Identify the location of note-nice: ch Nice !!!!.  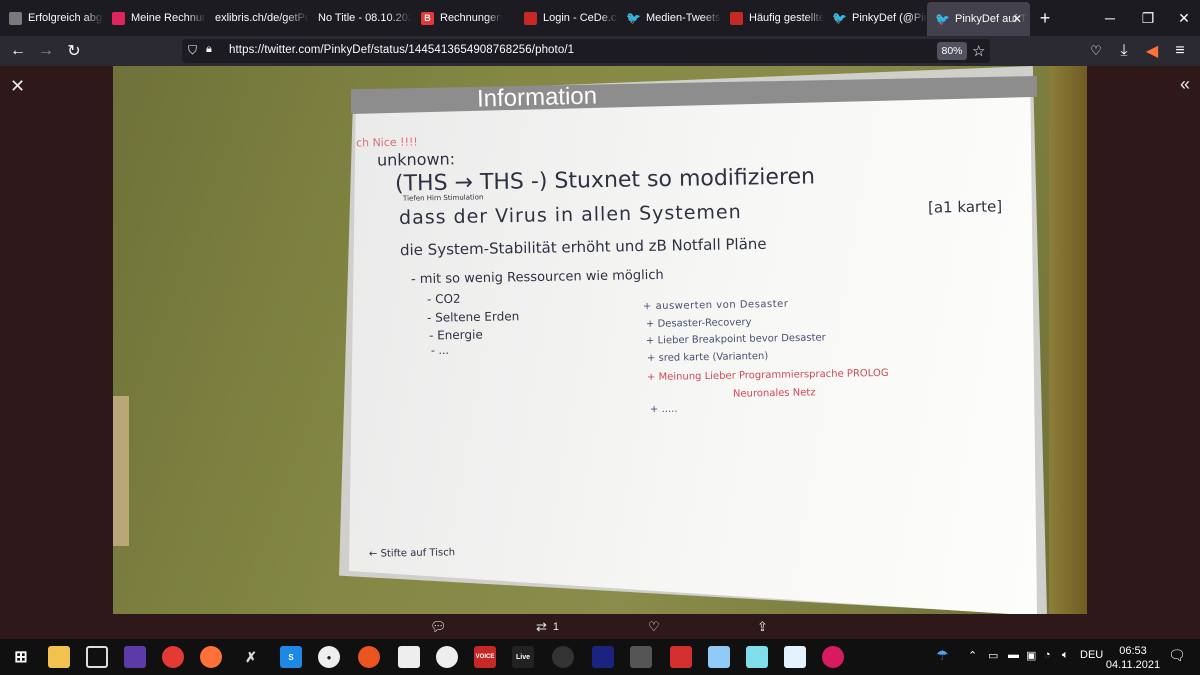
(386, 142).